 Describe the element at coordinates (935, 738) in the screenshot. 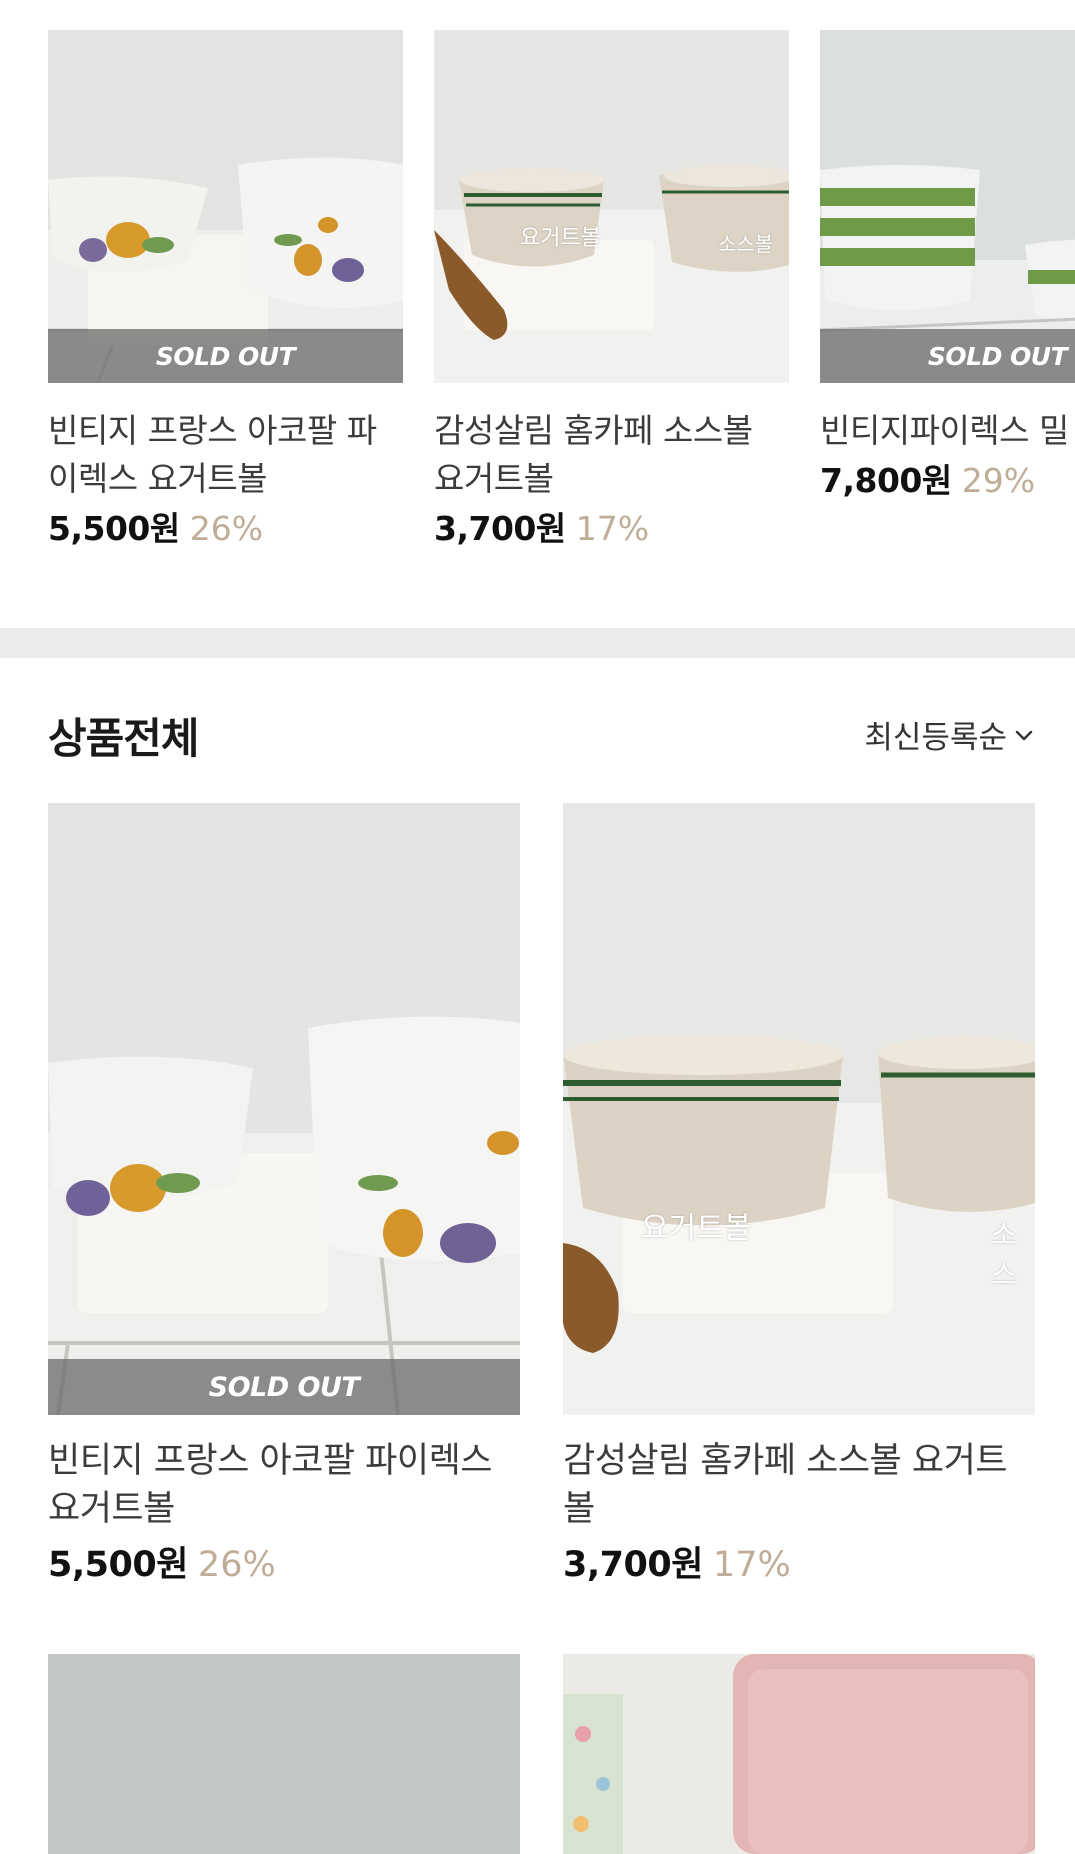

I see `sort-label: 최신등록순` at that location.